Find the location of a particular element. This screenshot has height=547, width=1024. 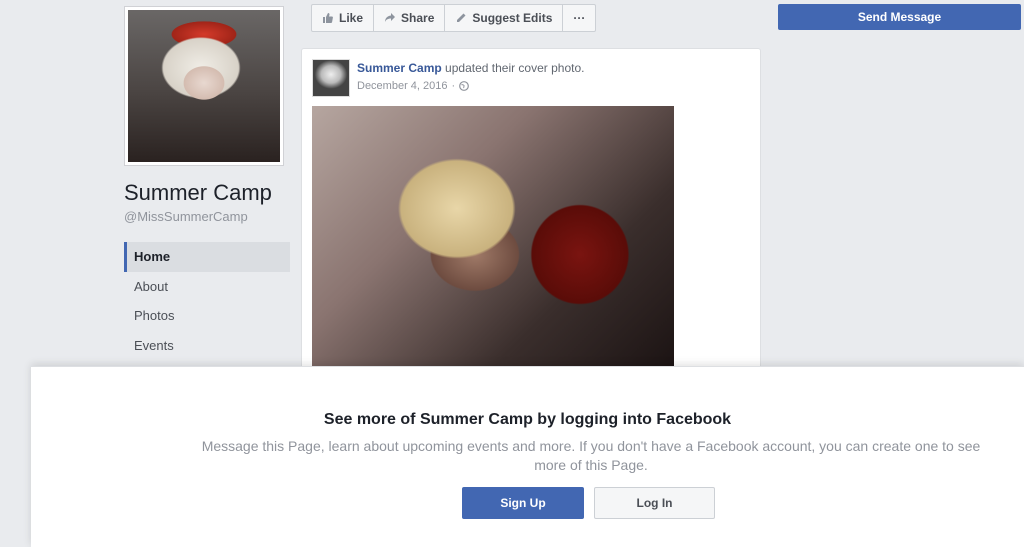

like-button: Like is located at coordinates (343, 18).